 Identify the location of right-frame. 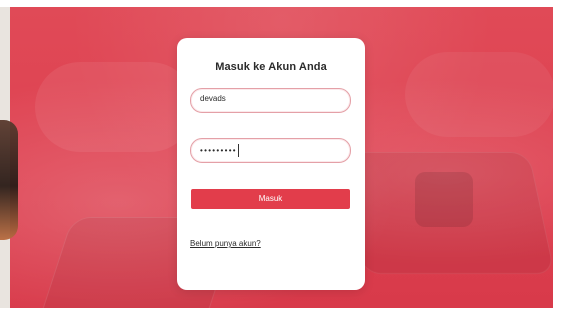
(557, 160).